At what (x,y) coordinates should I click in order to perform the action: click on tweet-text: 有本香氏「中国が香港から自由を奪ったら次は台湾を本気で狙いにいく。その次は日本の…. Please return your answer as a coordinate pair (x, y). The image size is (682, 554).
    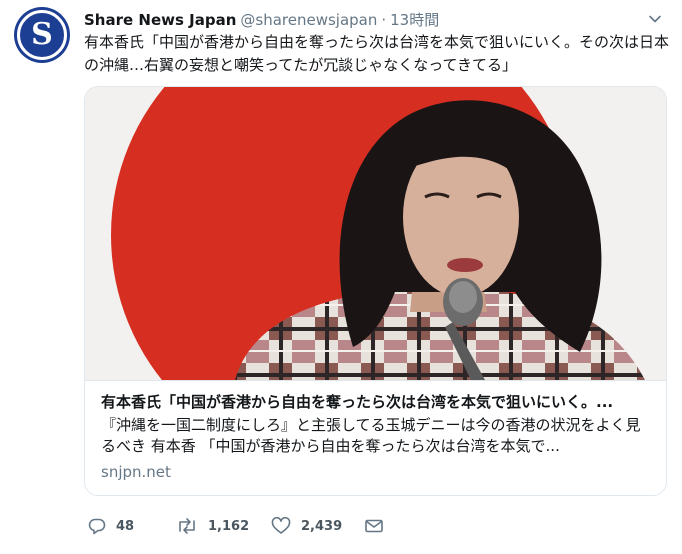
    Looking at the image, I should click on (377, 53).